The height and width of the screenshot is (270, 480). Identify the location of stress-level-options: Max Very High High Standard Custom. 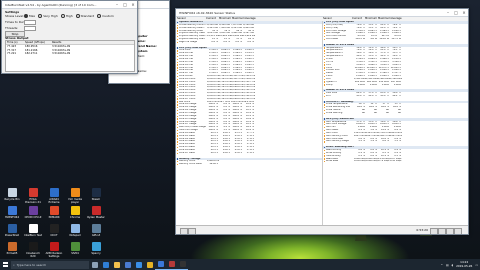
(70, 16).